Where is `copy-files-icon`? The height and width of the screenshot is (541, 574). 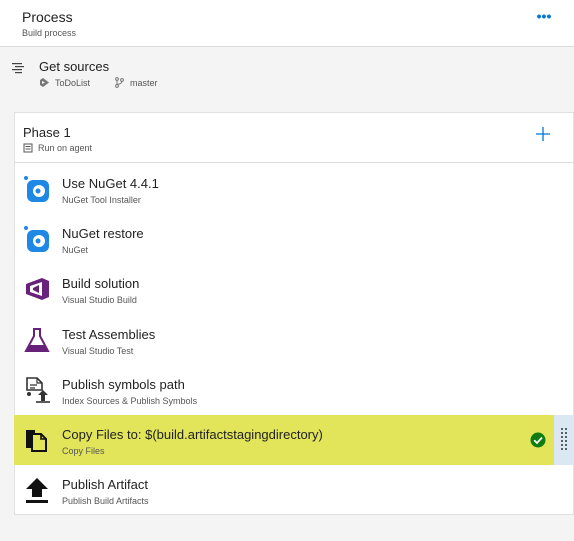
copy-files-icon is located at coordinates (36, 441).